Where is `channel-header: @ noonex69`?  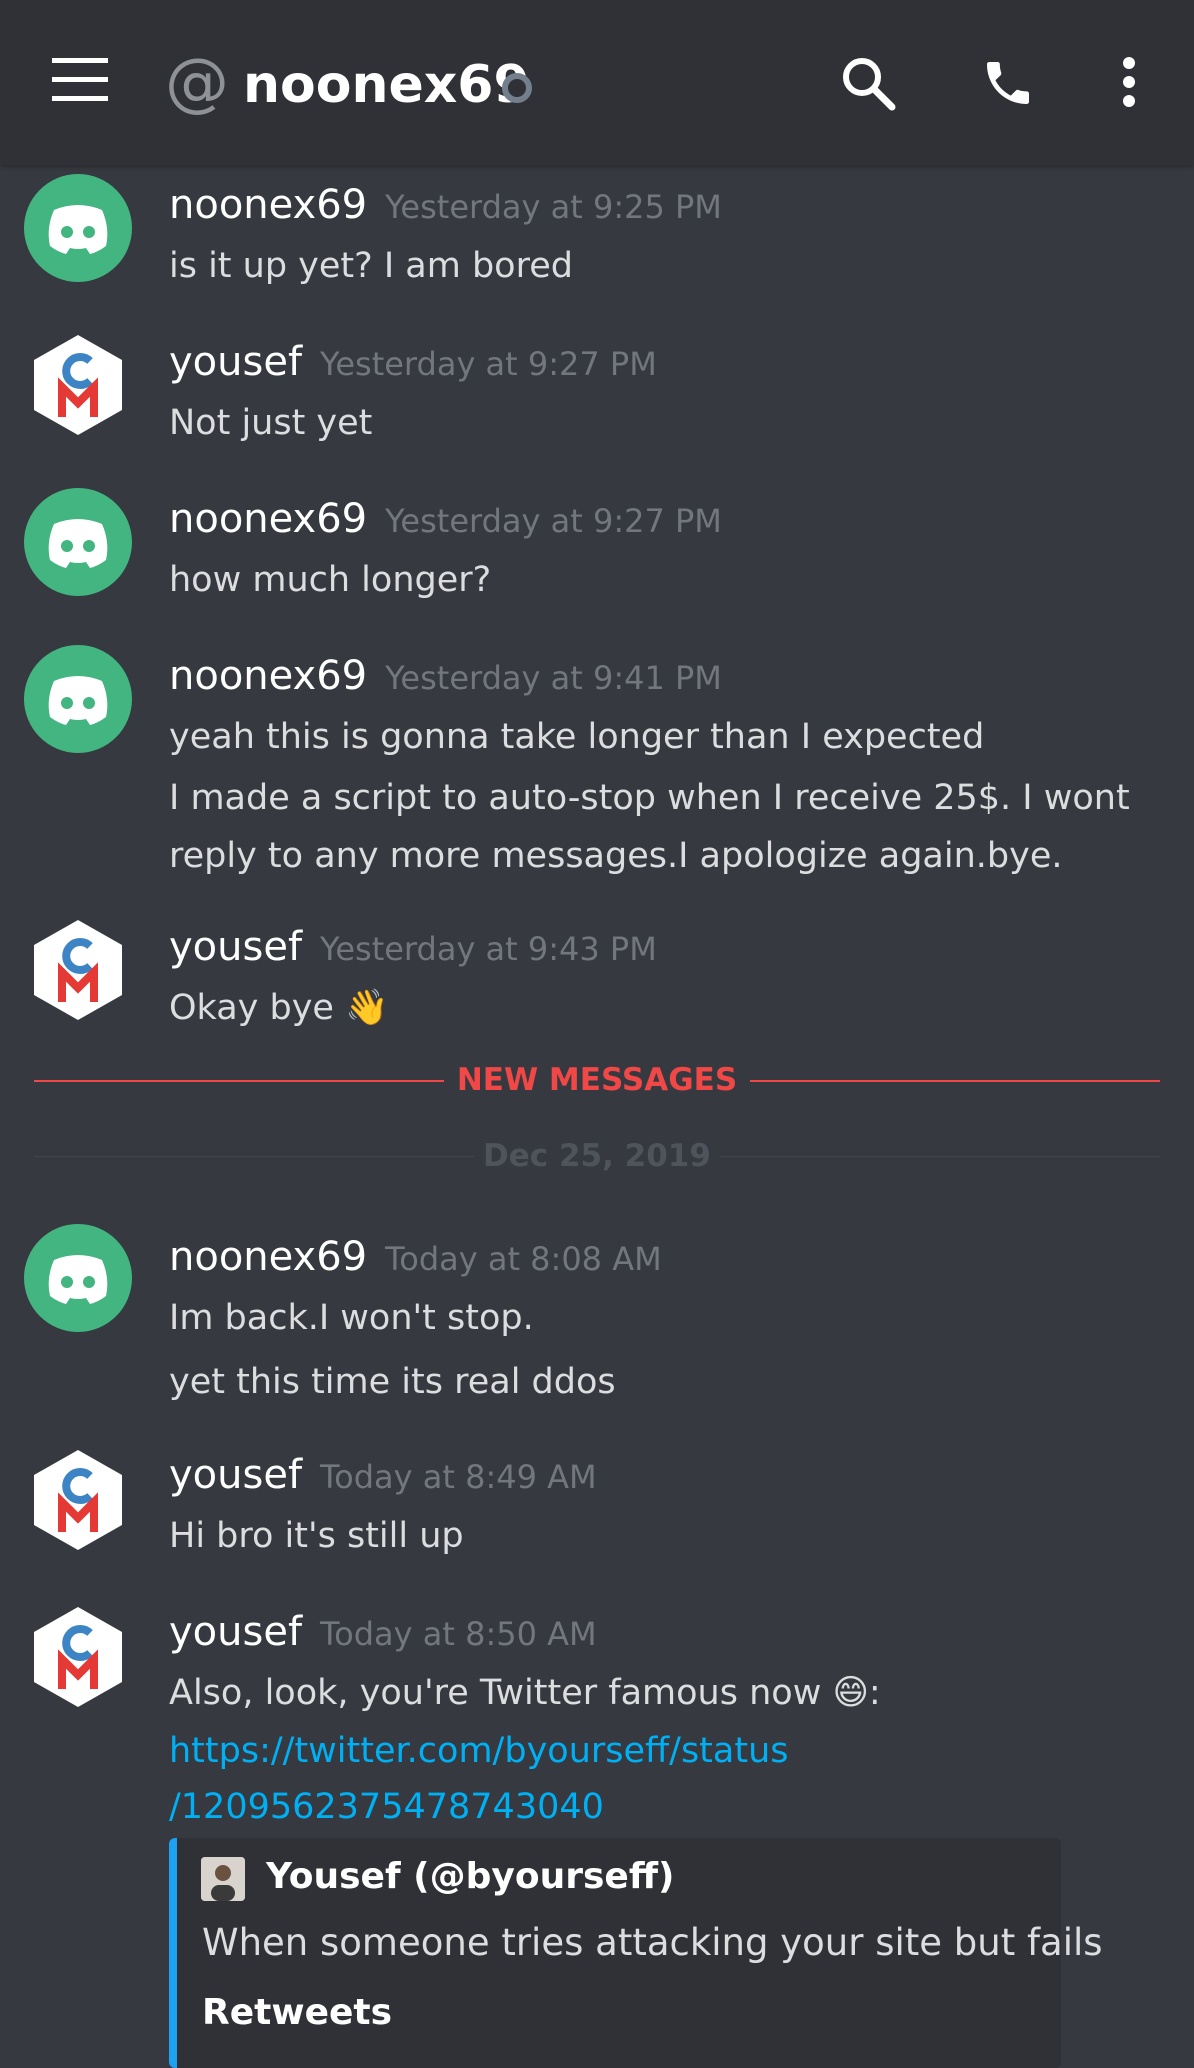
channel-header: @ noonex69 is located at coordinates (597, 82).